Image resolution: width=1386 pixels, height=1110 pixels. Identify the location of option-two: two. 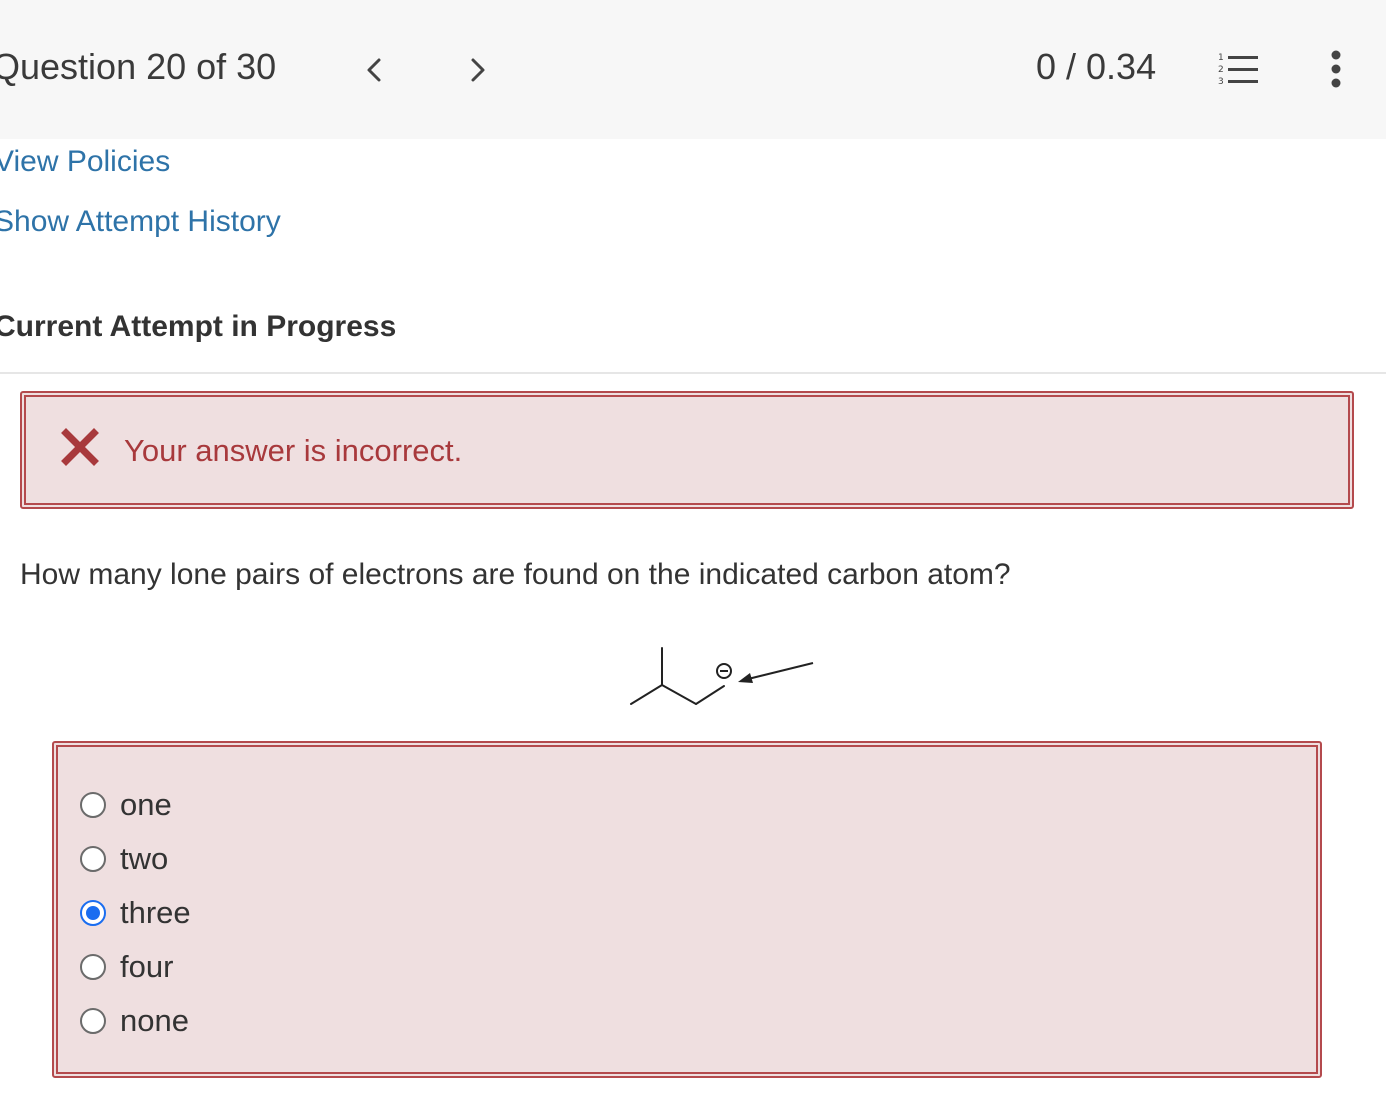
(124, 859).